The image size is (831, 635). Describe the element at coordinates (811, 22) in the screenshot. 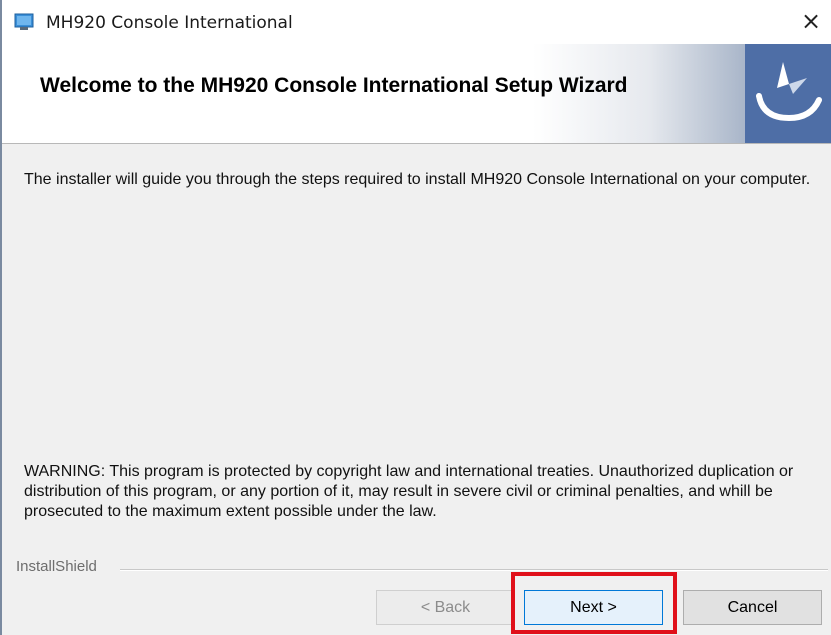

I see `close-icon: ×` at that location.